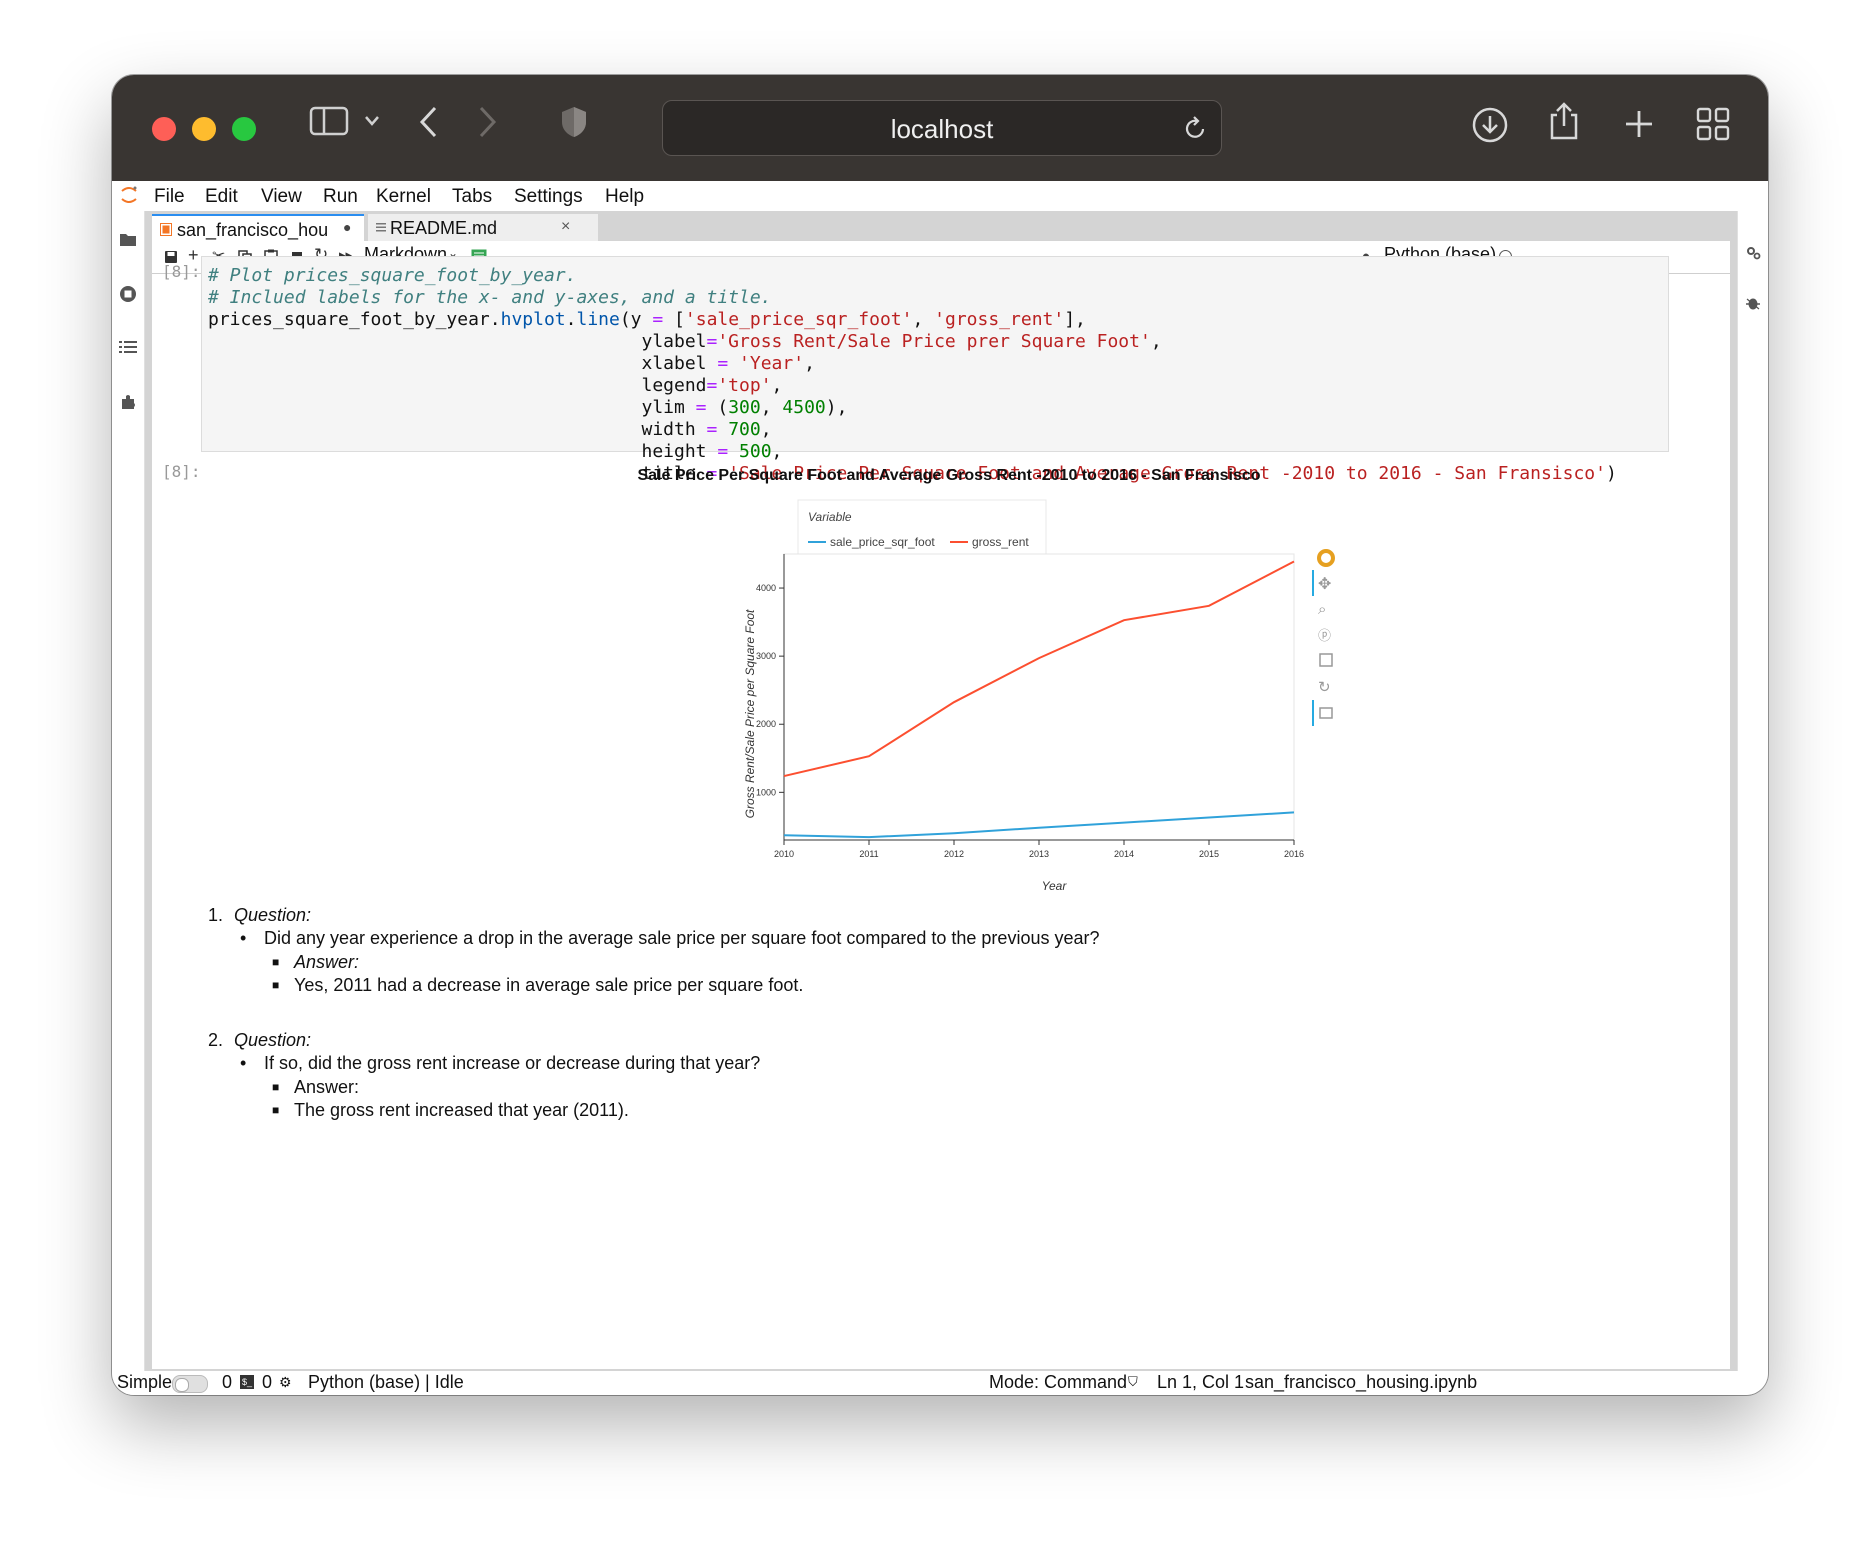 This screenshot has height=1542, width=1876. I want to click on terminal-count: 0, so click(227, 1382).